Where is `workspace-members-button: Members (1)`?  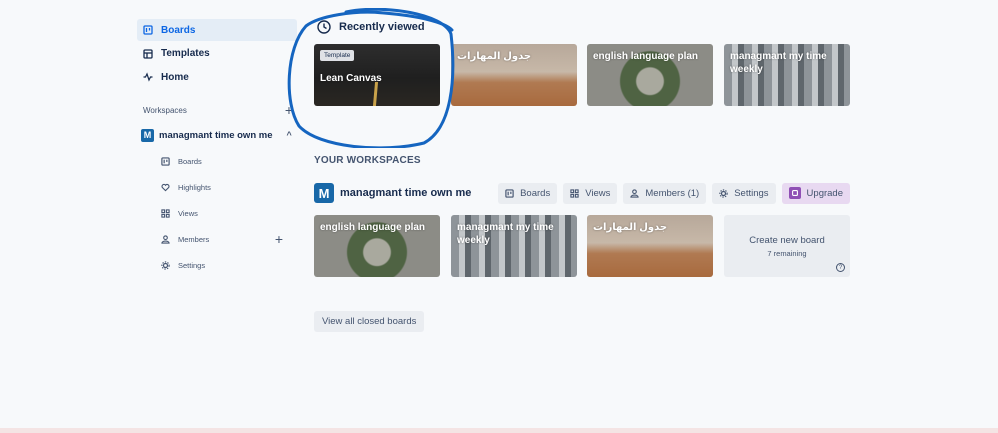
workspace-members-button: Members (1) is located at coordinates (665, 193).